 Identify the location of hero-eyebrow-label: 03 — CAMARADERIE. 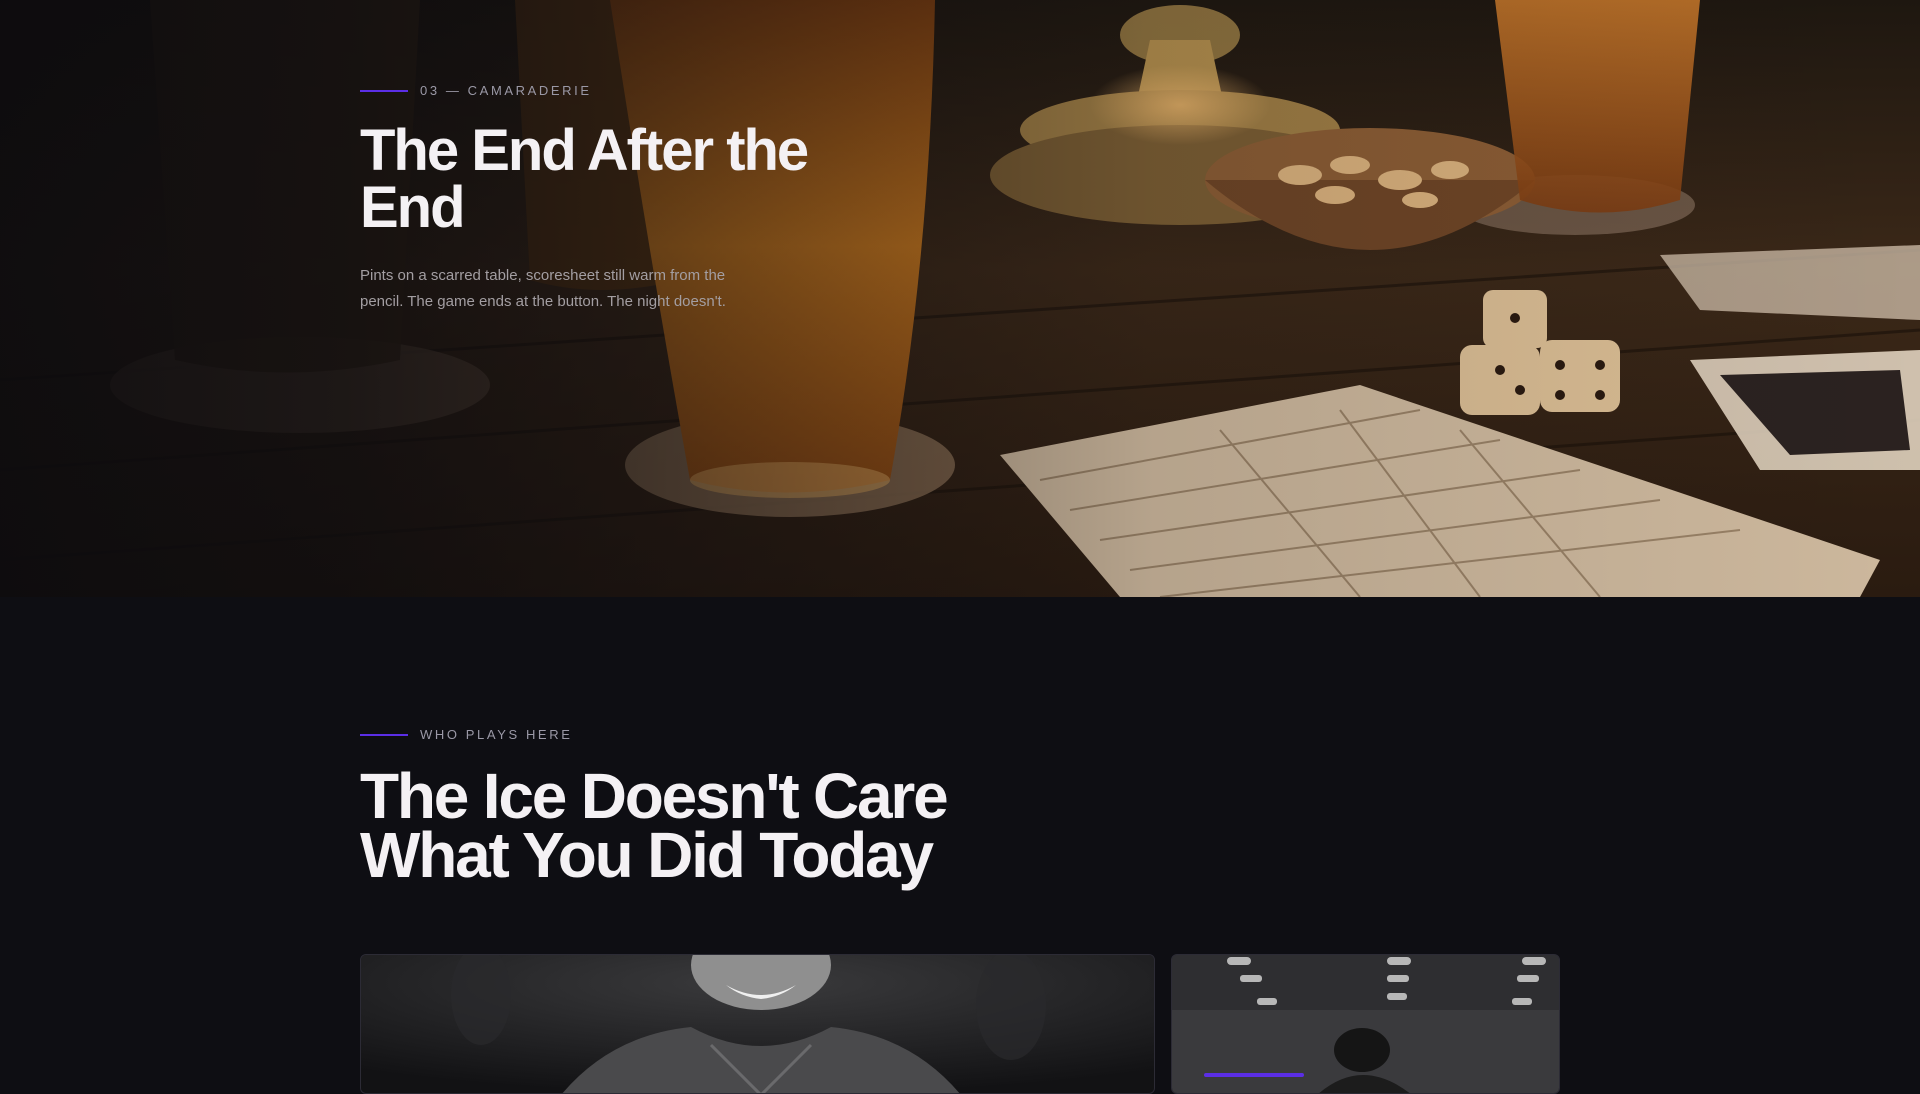
(506, 90).